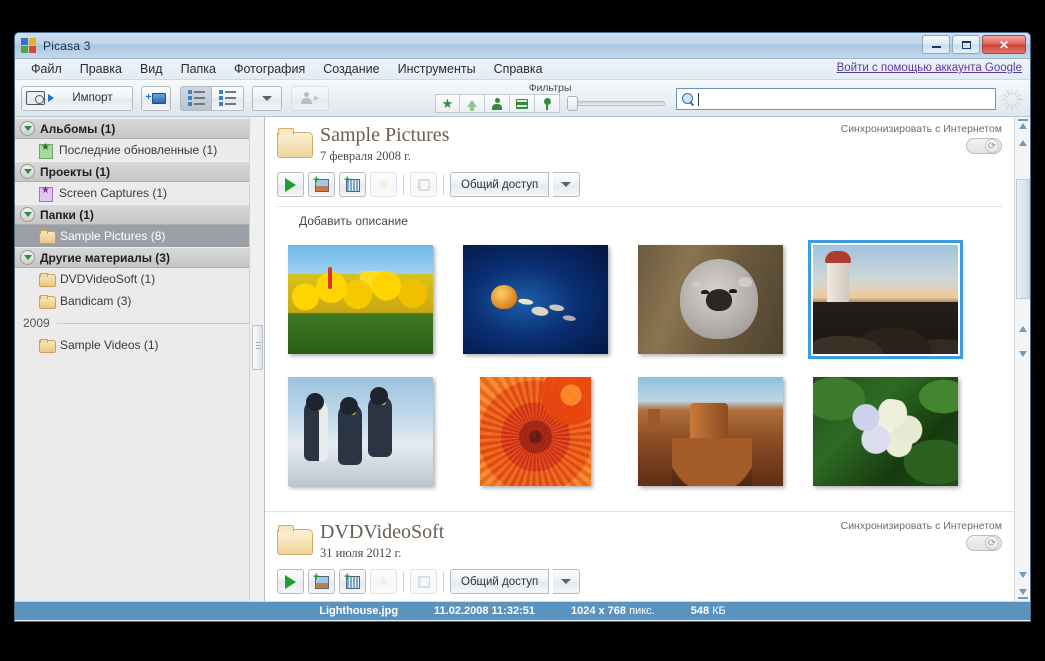 The width and height of the screenshot is (1045, 661). I want to click on maximize-icon, so click(966, 44).